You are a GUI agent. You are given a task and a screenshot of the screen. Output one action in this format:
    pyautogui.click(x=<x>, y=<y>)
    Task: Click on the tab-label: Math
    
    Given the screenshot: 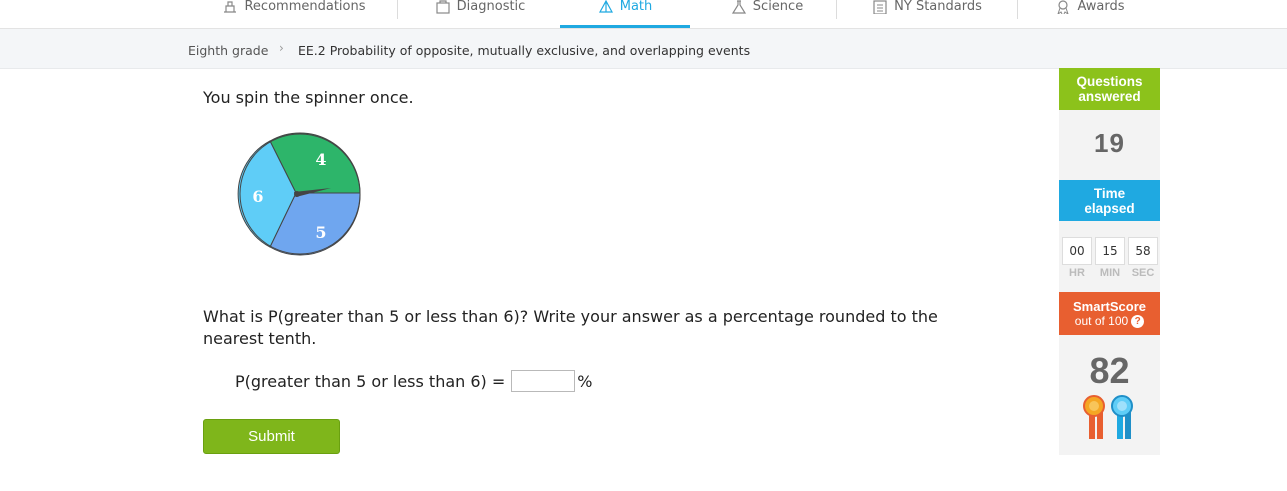 What is the action you would take?
    pyautogui.click(x=636, y=7)
    